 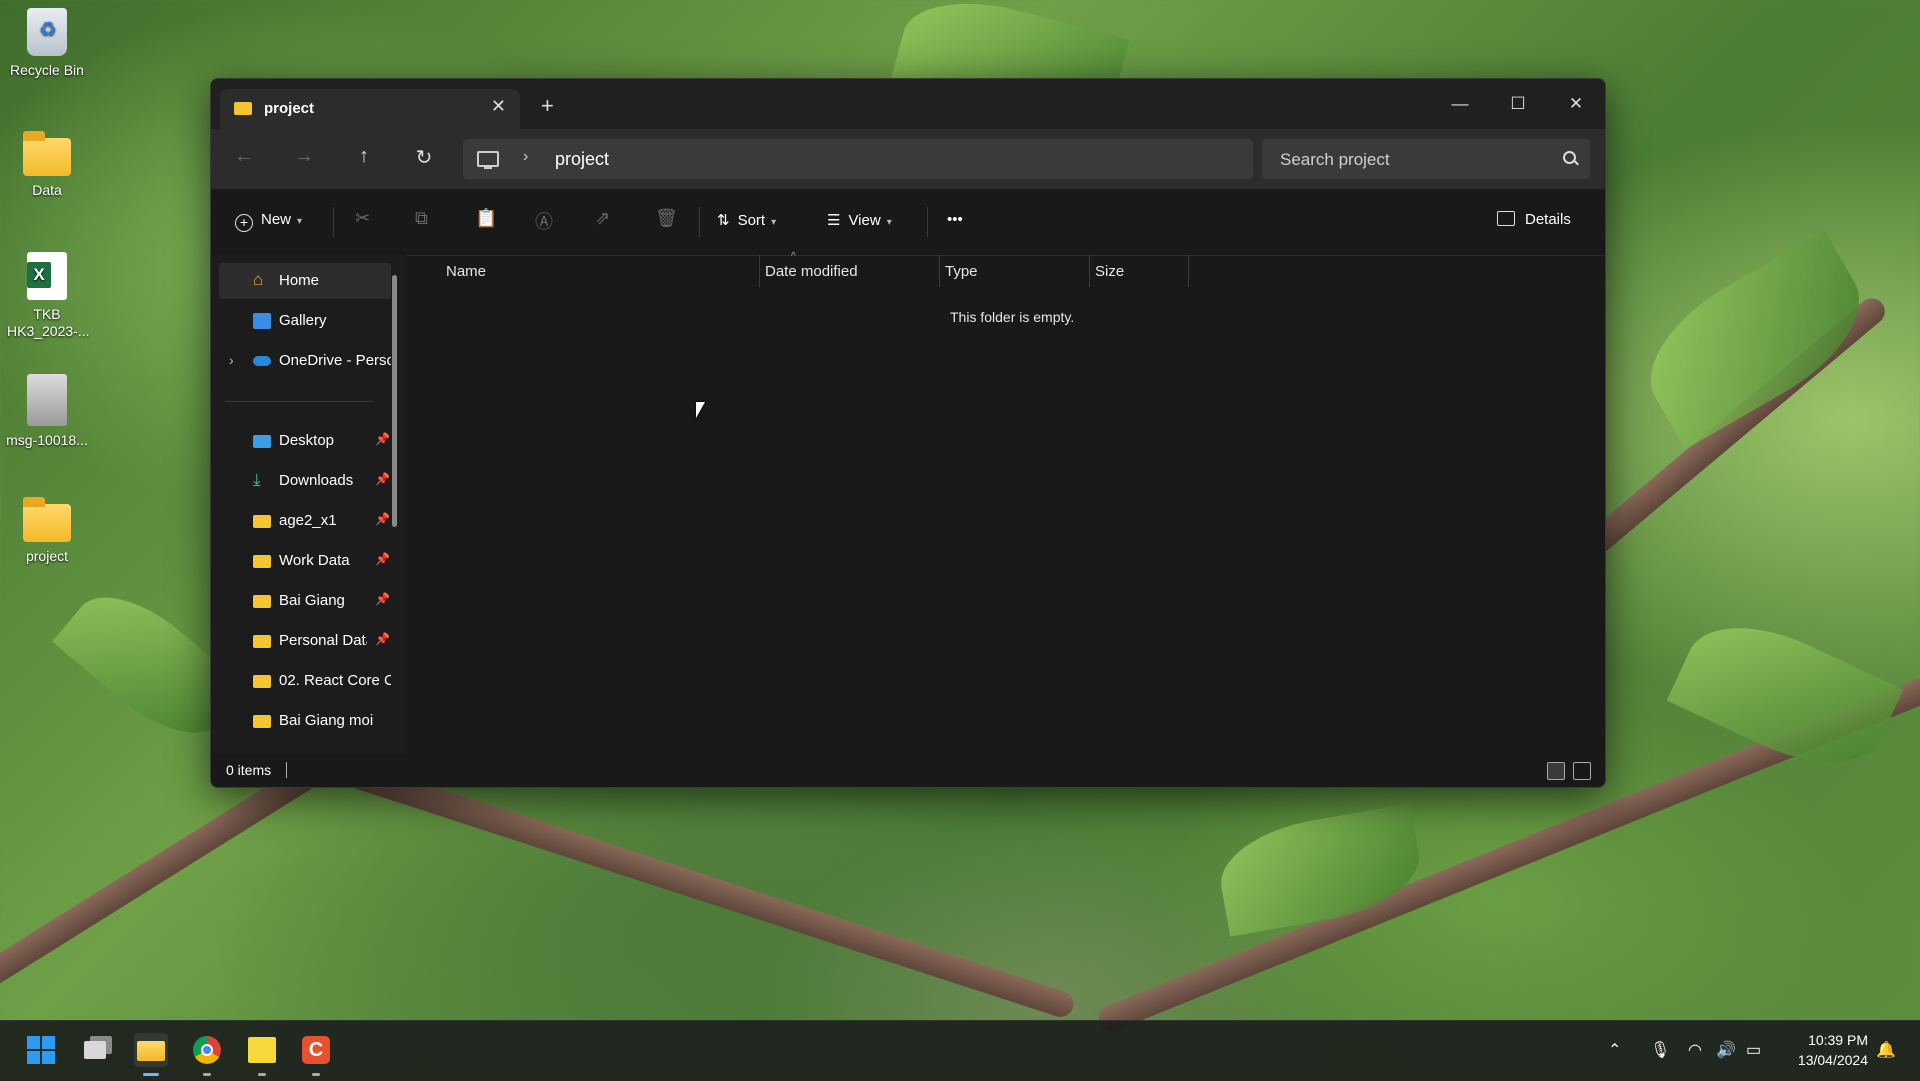 What do you see at coordinates (1460, 104) in the screenshot?
I see `minimize-button: —` at bounding box center [1460, 104].